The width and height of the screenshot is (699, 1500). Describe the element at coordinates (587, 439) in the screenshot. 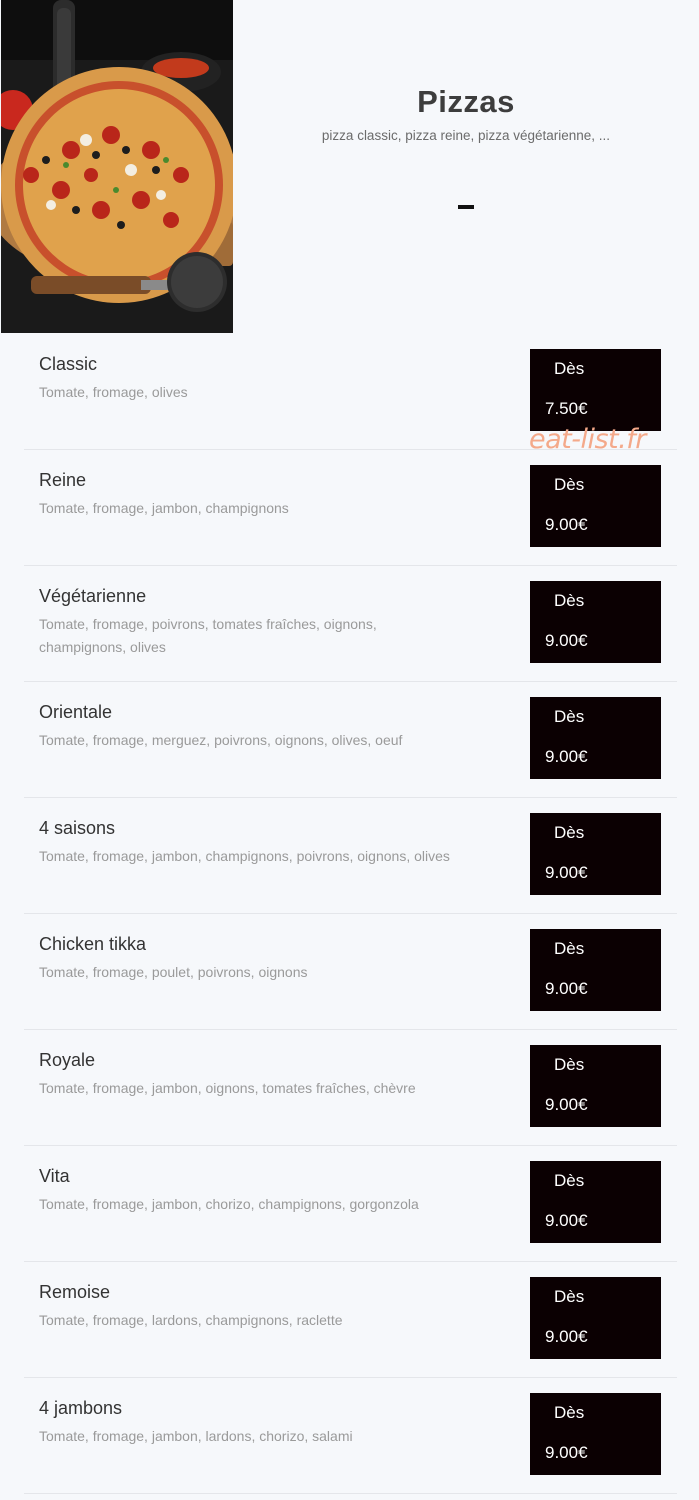

I see `watermark: eat-list.fr` at that location.